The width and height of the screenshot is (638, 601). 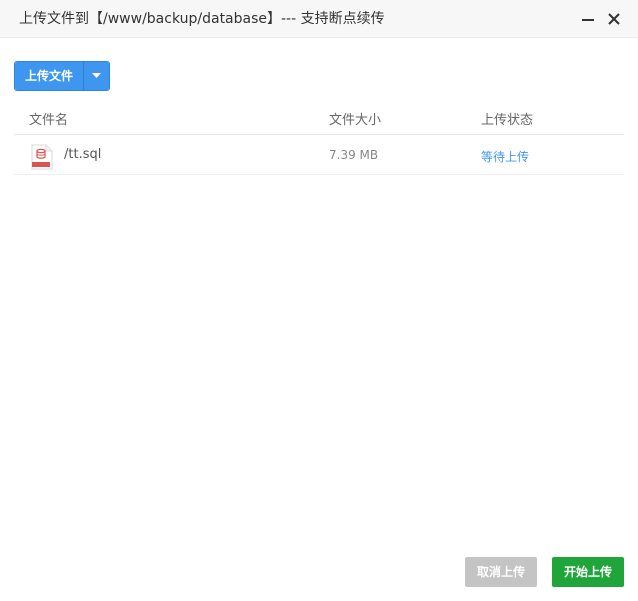 I want to click on cancel-upload-button: 取消上传, so click(x=501, y=572).